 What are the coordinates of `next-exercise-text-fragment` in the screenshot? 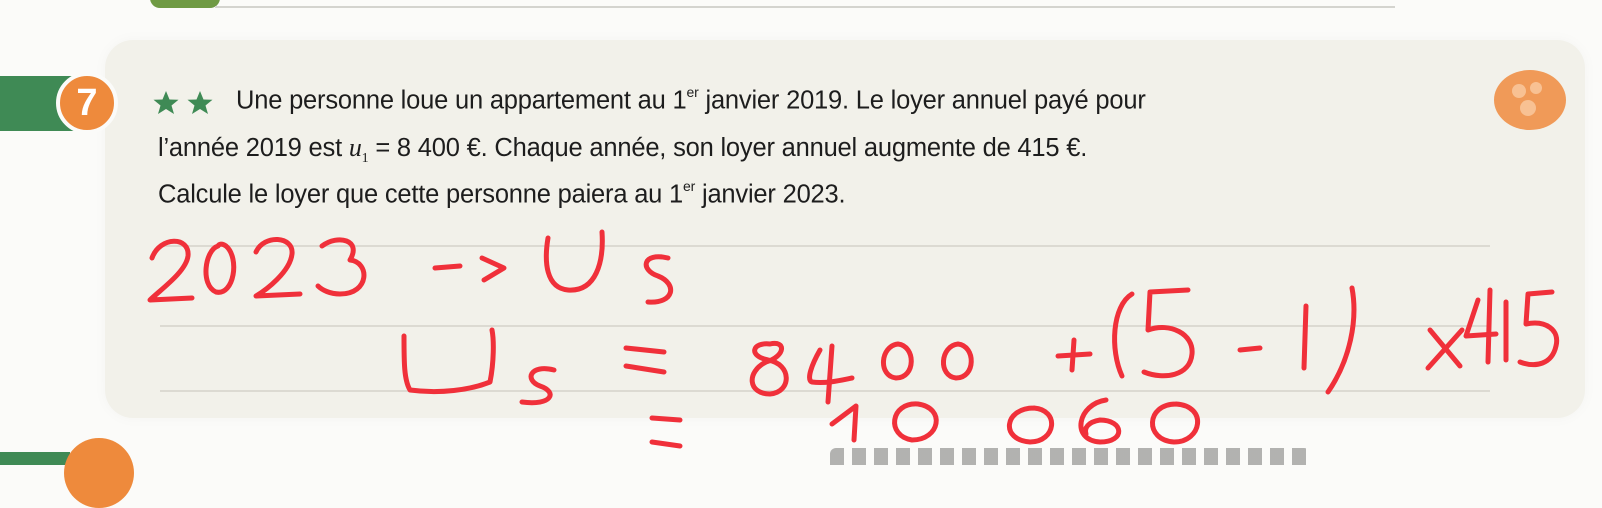 It's located at (1070, 456).